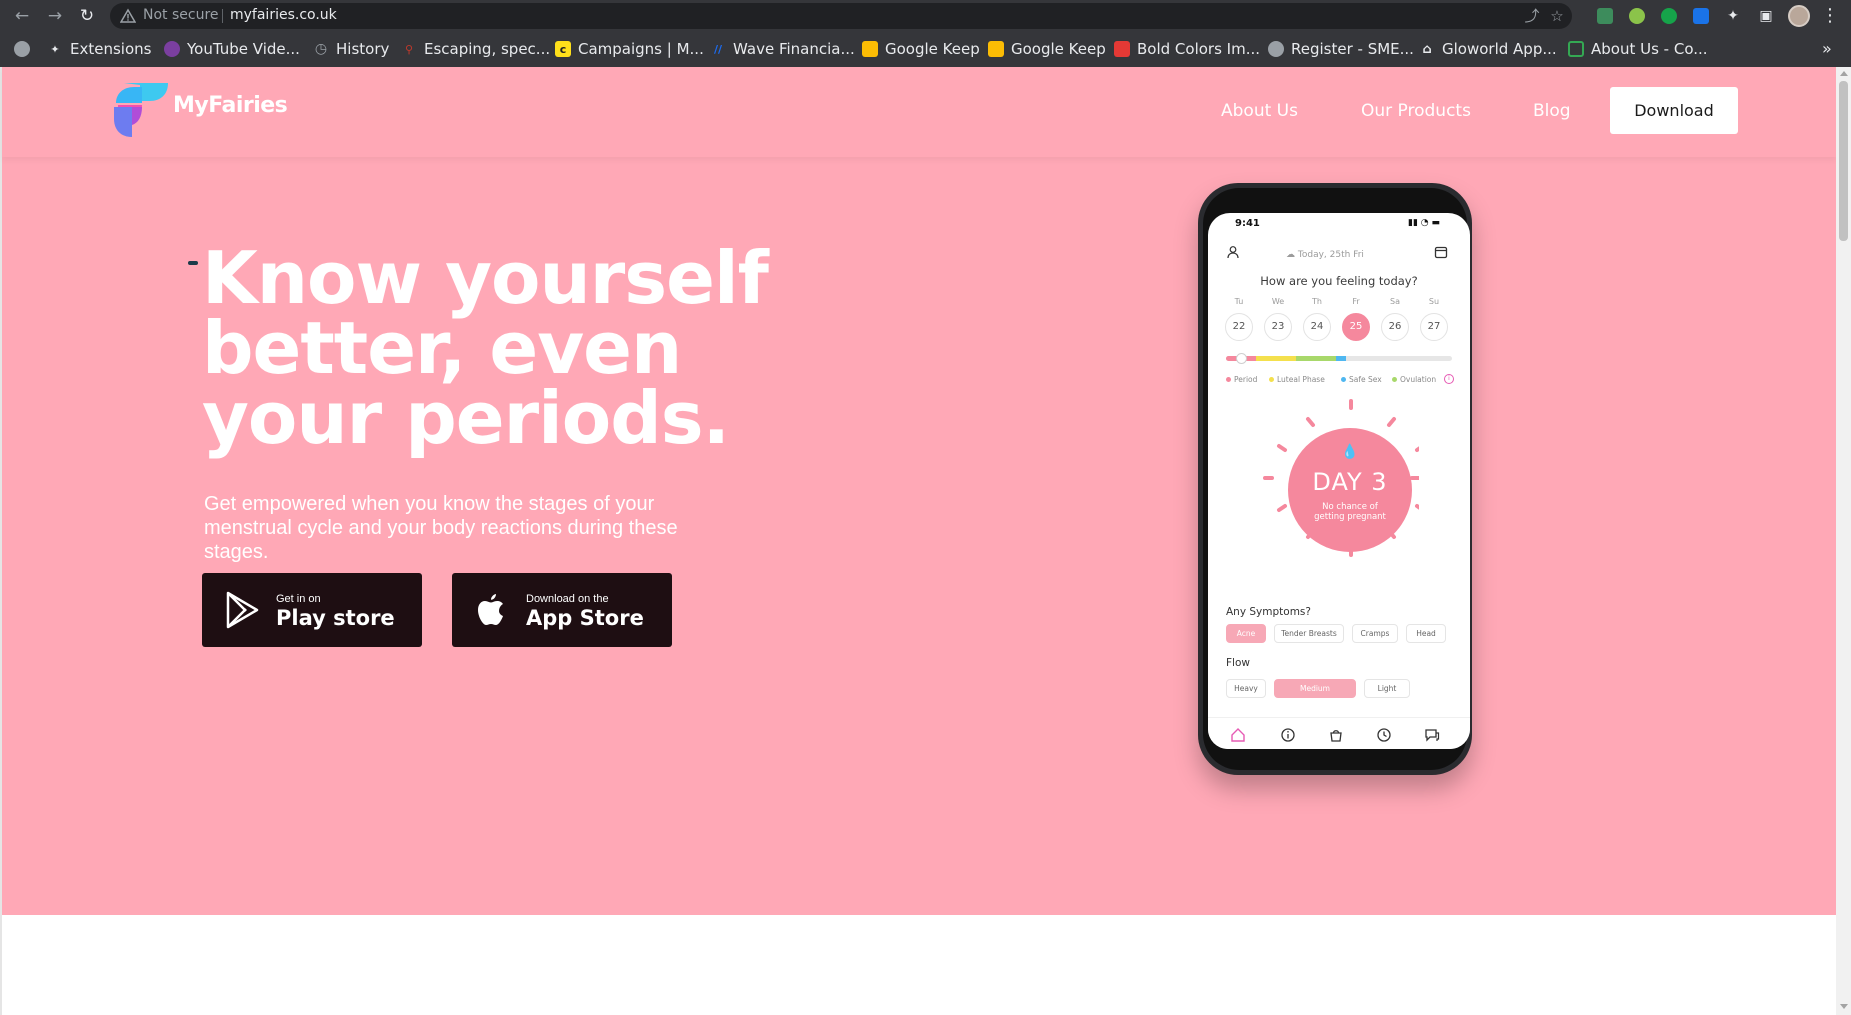  Describe the element at coordinates (222, 16) in the screenshot. I see `omnibox-separator` at that location.